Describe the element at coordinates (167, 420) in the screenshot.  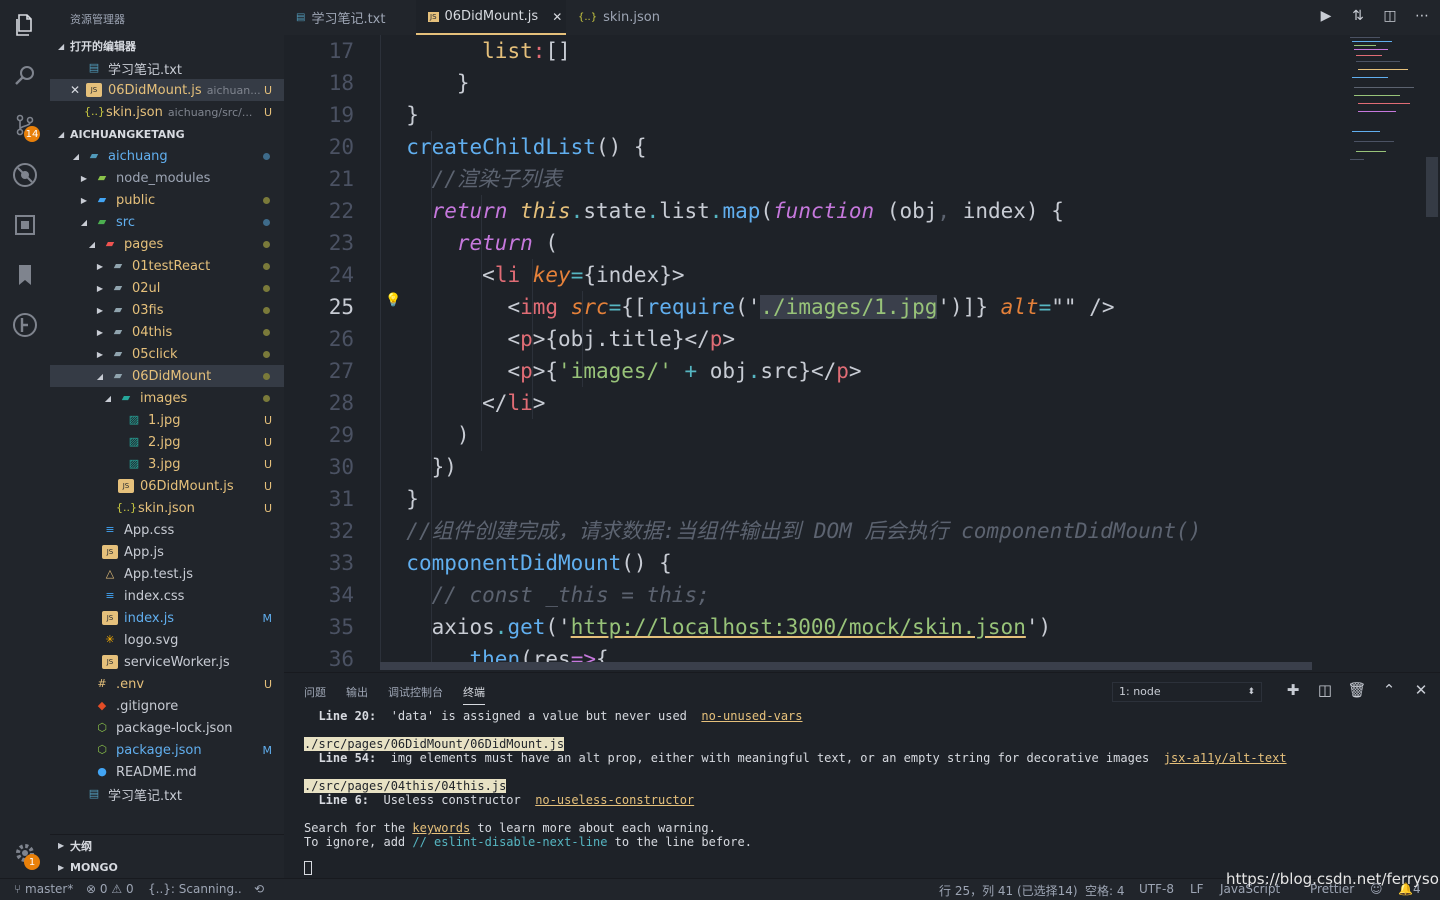
I see `tree-file: ▨ 1.jpg U` at that location.